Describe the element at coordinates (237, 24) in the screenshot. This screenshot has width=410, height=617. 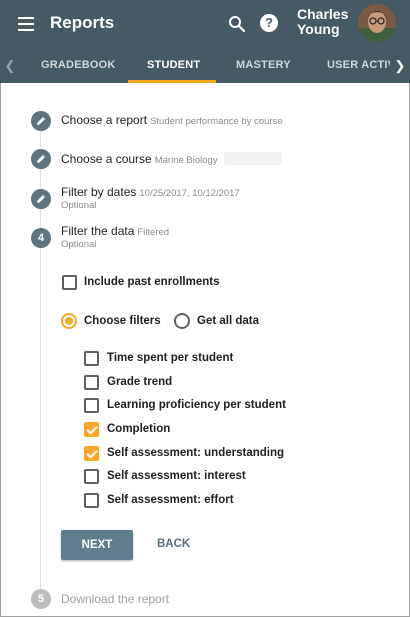
I see `search-icon` at that location.